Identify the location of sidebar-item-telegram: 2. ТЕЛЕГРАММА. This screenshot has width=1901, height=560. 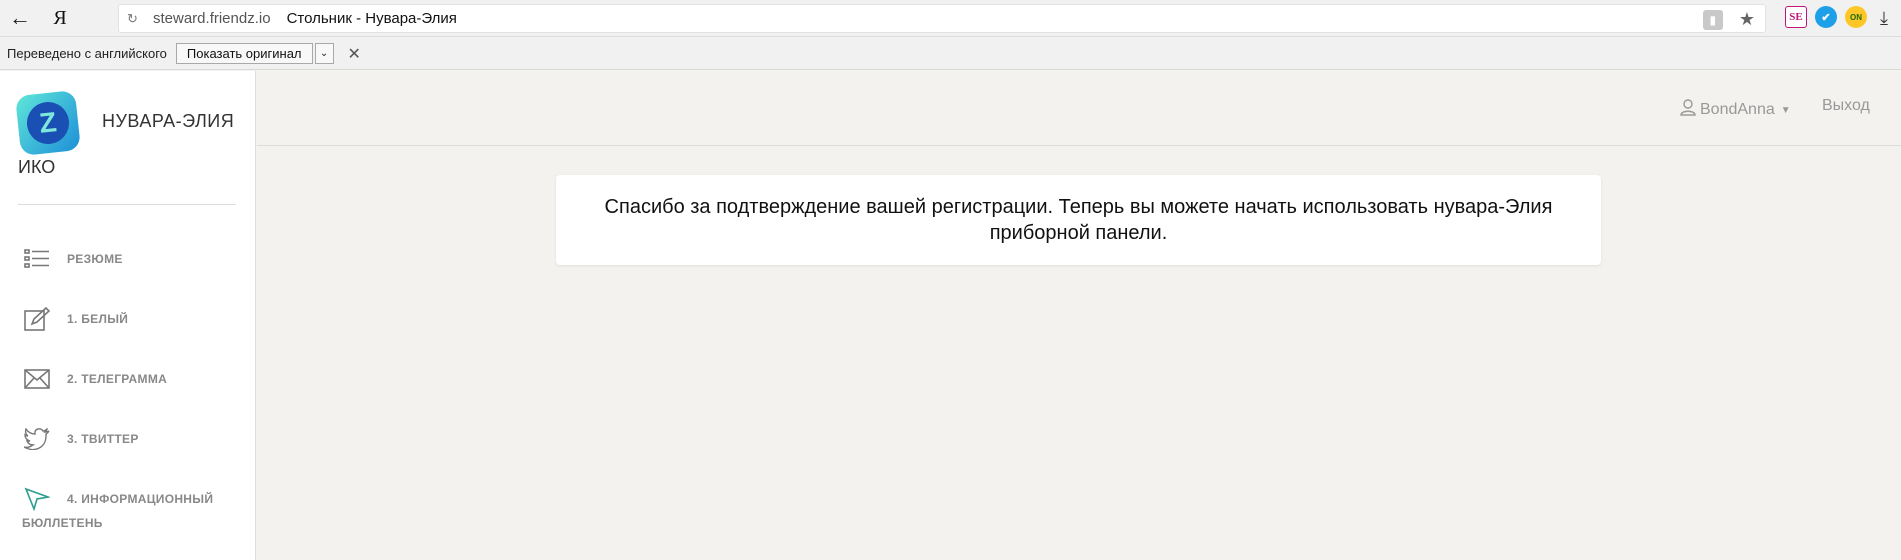
(128, 379).